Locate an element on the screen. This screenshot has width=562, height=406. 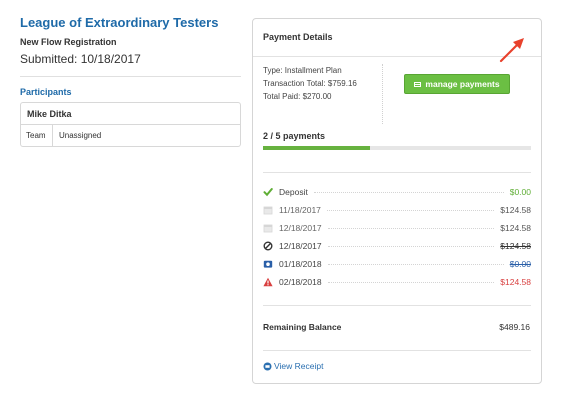
manage-payments-label: manage payments is located at coordinates (462, 84).